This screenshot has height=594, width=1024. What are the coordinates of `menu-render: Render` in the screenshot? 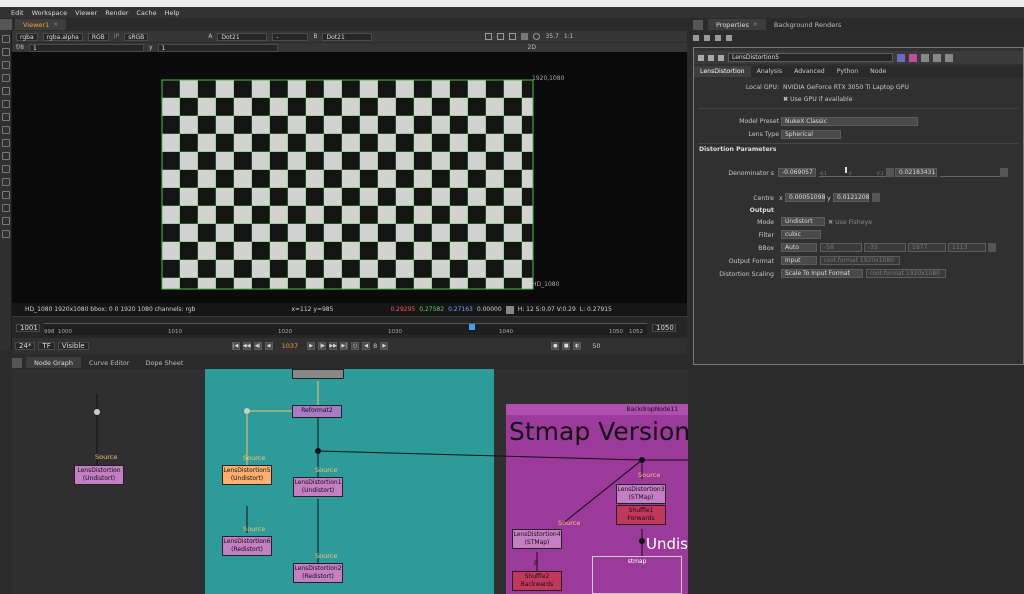 It's located at (116, 13).